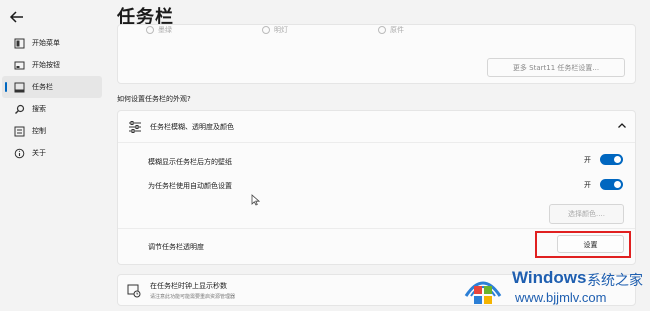 The width and height of the screenshot is (650, 311). What do you see at coordinates (190, 186) in the screenshot?
I see `auto-color-label: 为任务栏使用自动颜色设置` at bounding box center [190, 186].